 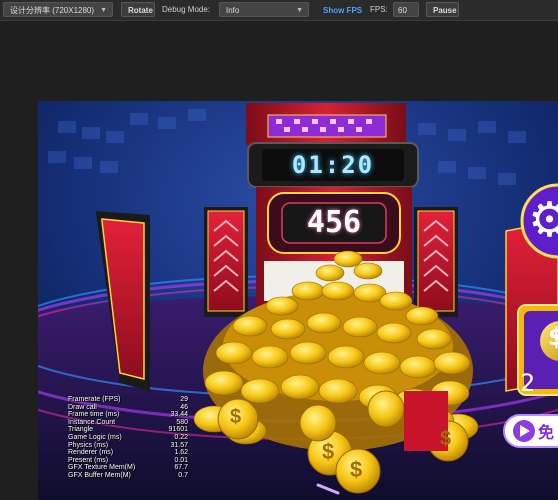 I want to click on fps-label: FPS:, so click(x=379, y=9).